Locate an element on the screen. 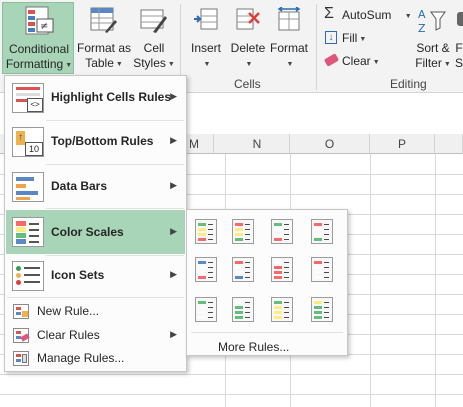  format-as-table-label2: Table is located at coordinates (99, 63).